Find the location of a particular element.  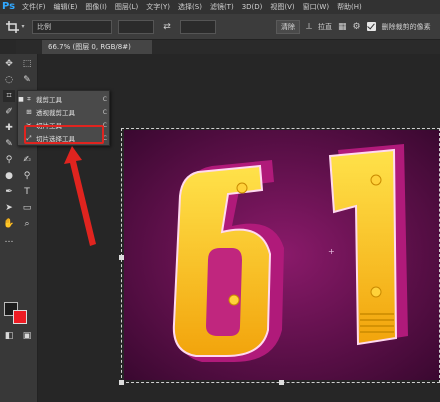

menu-edit: 编辑(E) is located at coordinates (66, 7).